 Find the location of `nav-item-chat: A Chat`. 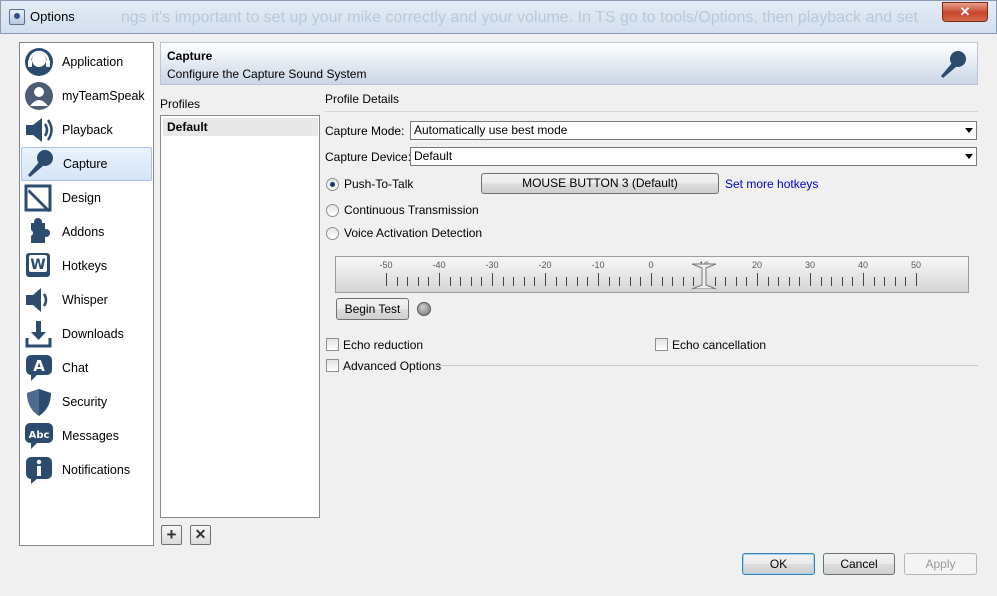

nav-item-chat: A Chat is located at coordinates (86, 368).